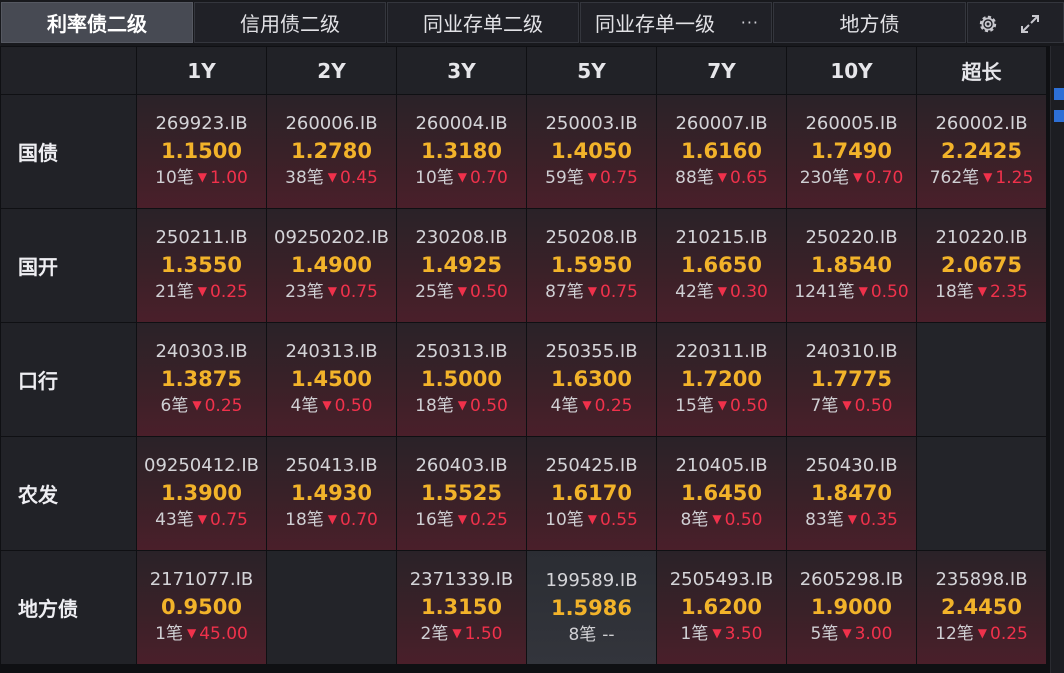 The width and height of the screenshot is (1064, 673). I want to click on trade-meta: 23笔 ▼ 0.75, so click(331, 292).